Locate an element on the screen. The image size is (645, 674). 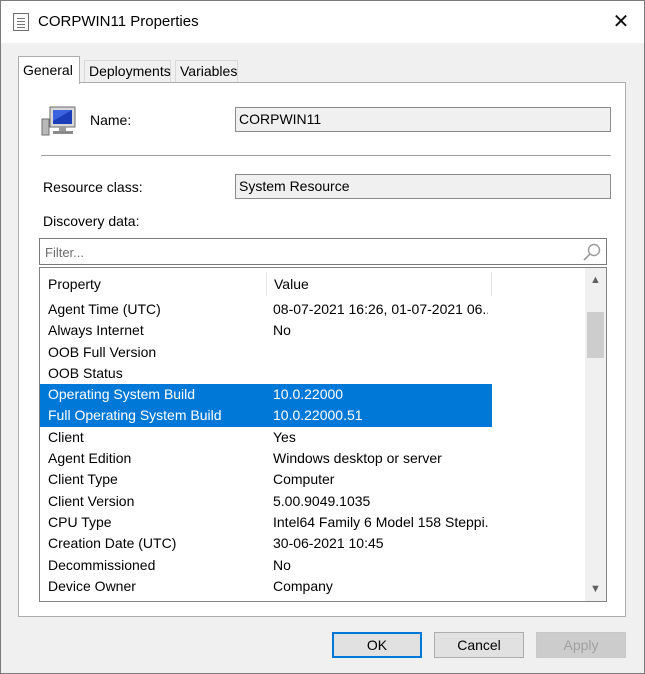
tab-deployments: Deployments is located at coordinates (127, 71).